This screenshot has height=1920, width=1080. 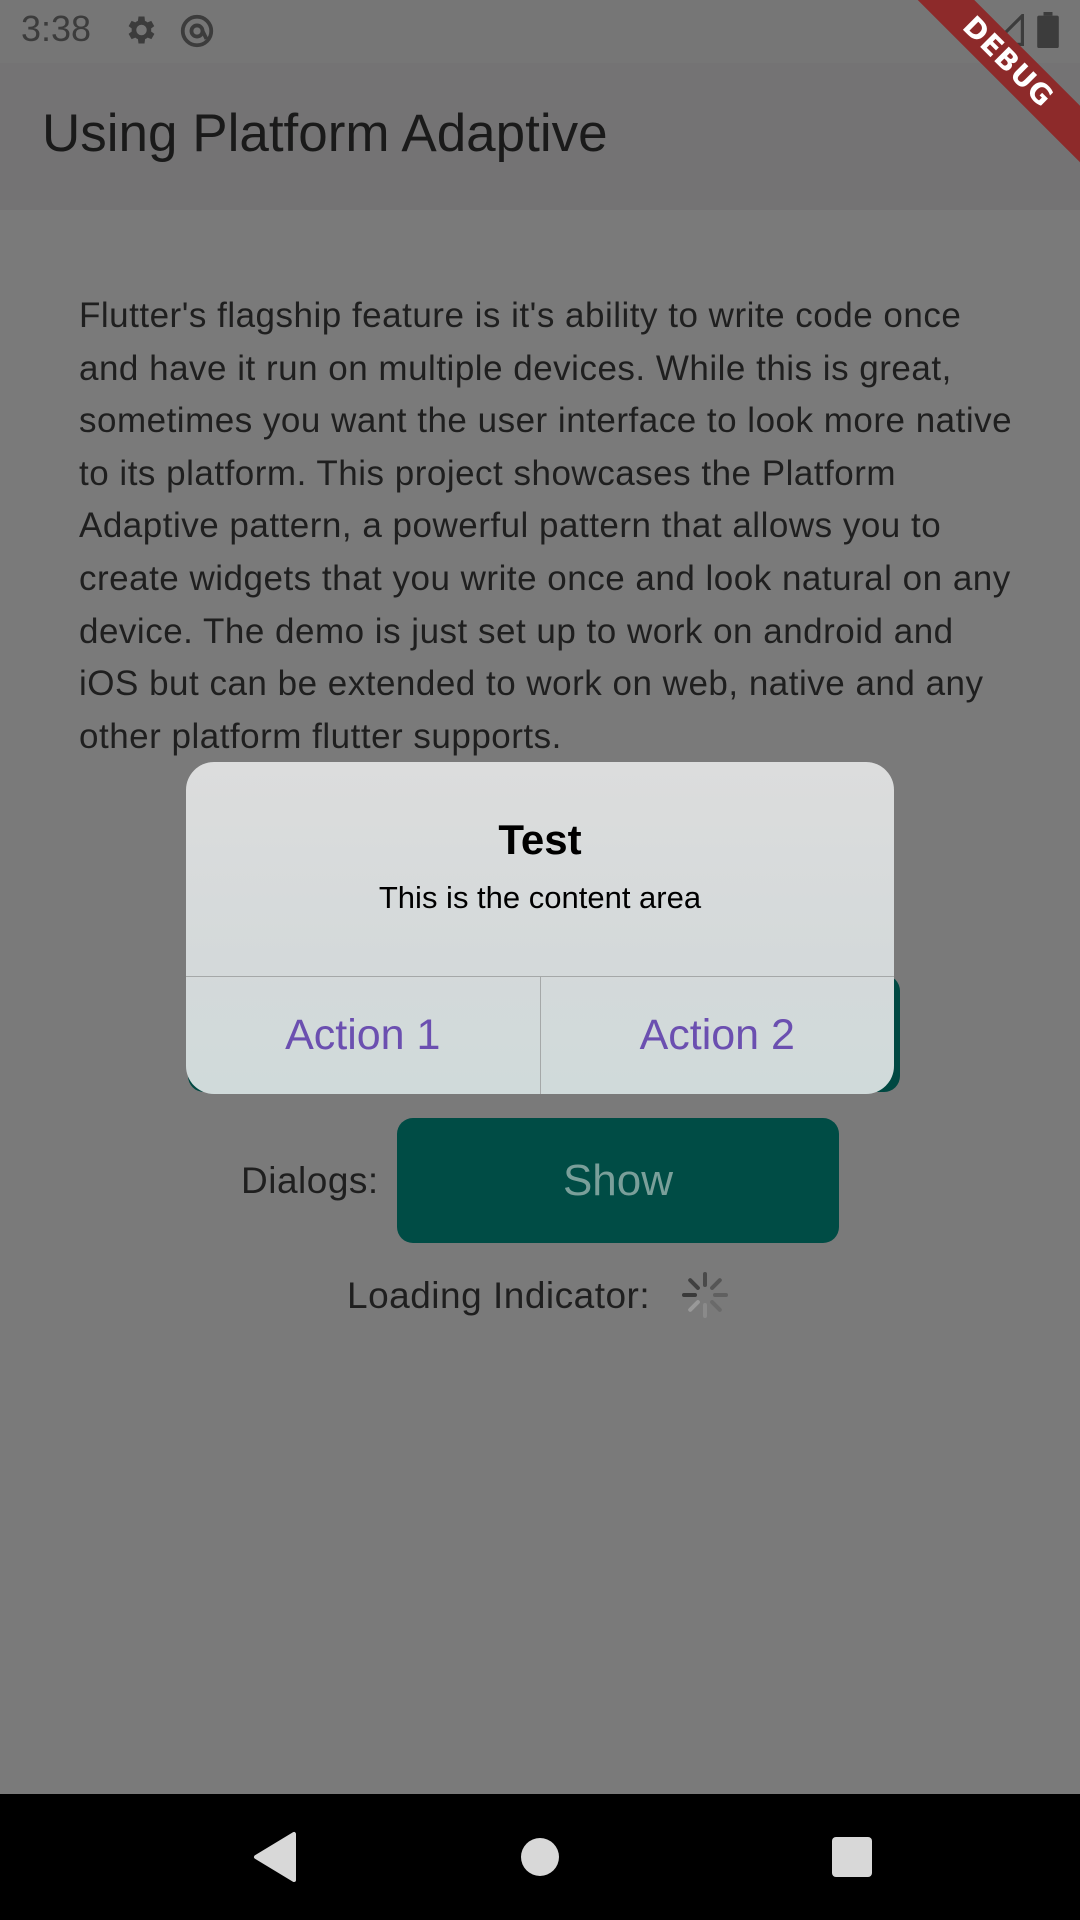 I want to click on at-icon, so click(x=197, y=33).